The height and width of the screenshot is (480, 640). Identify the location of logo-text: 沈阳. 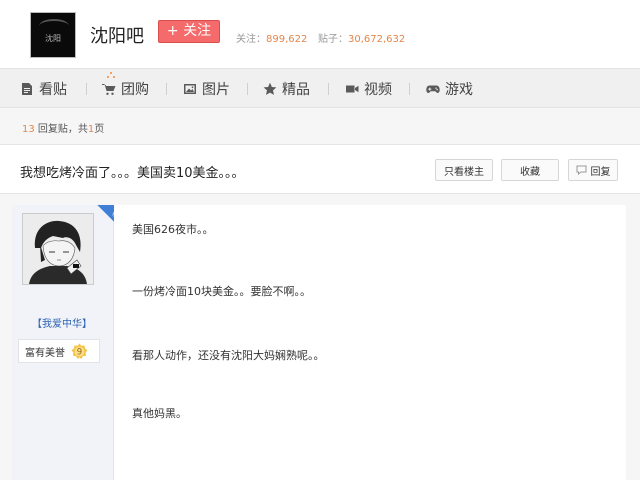
(53, 38).